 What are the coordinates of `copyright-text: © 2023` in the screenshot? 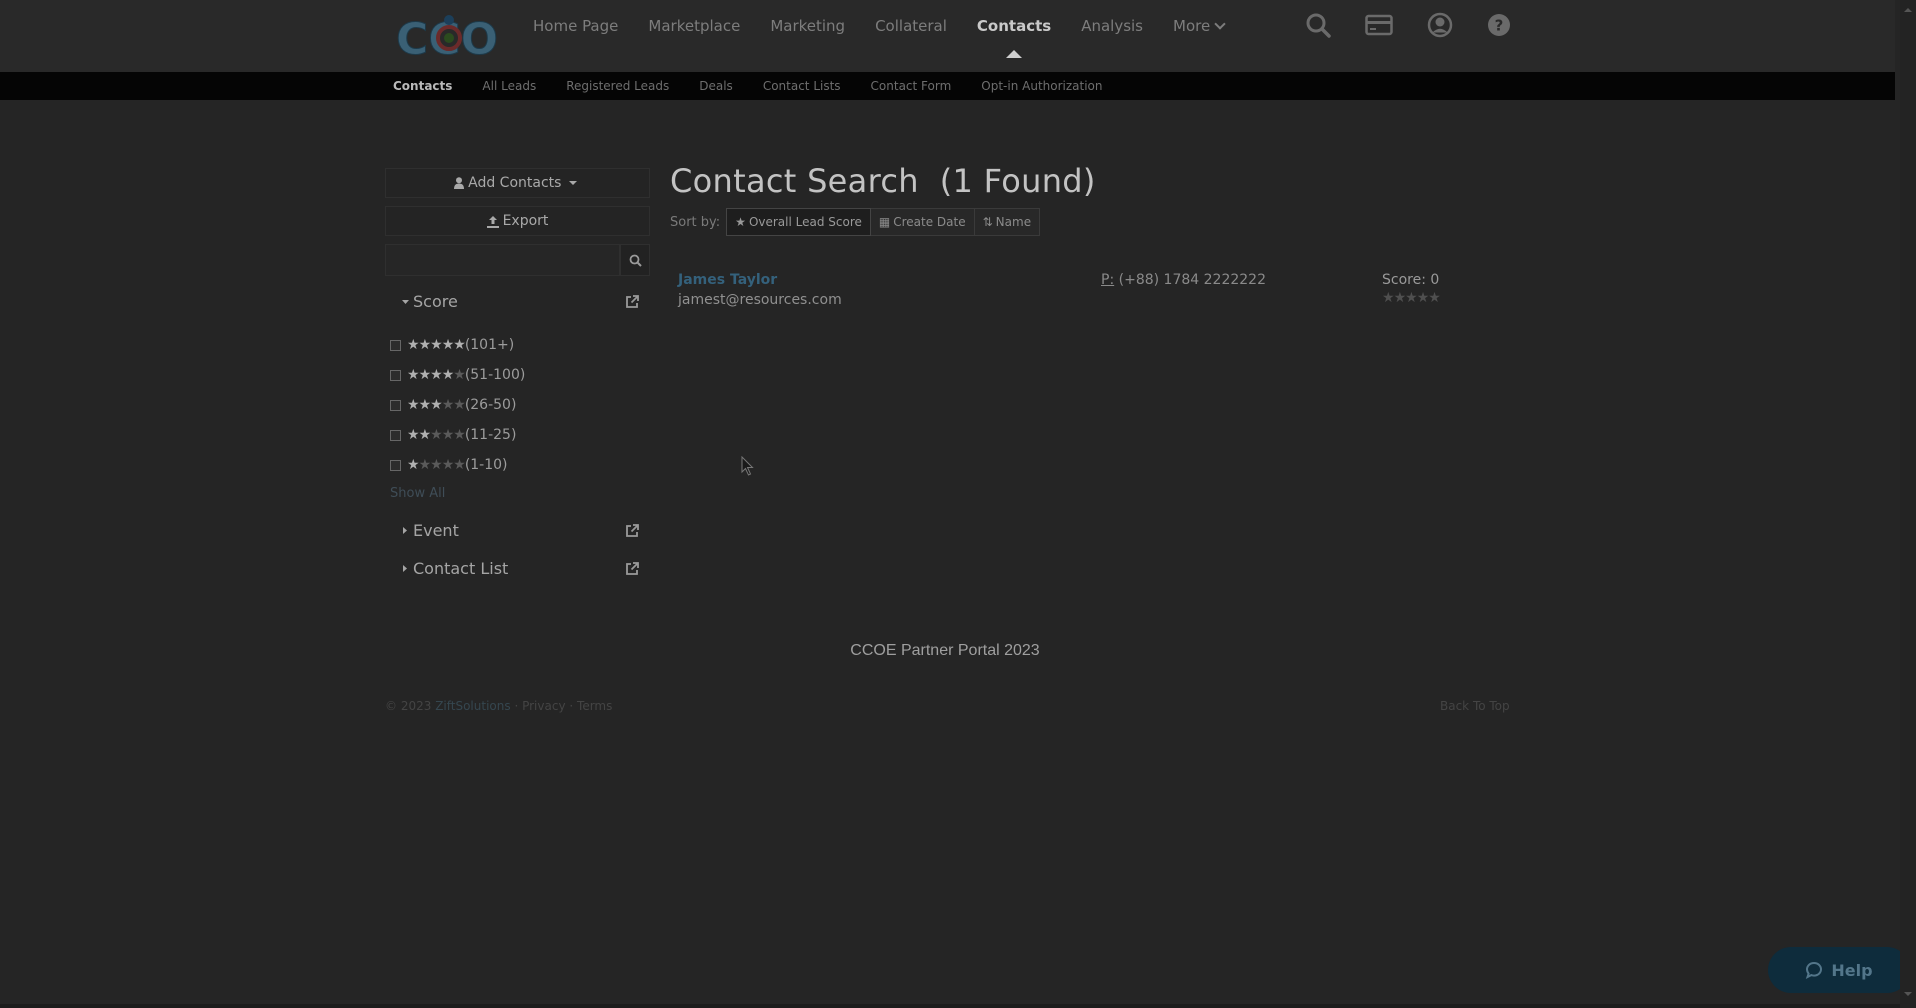 It's located at (408, 706).